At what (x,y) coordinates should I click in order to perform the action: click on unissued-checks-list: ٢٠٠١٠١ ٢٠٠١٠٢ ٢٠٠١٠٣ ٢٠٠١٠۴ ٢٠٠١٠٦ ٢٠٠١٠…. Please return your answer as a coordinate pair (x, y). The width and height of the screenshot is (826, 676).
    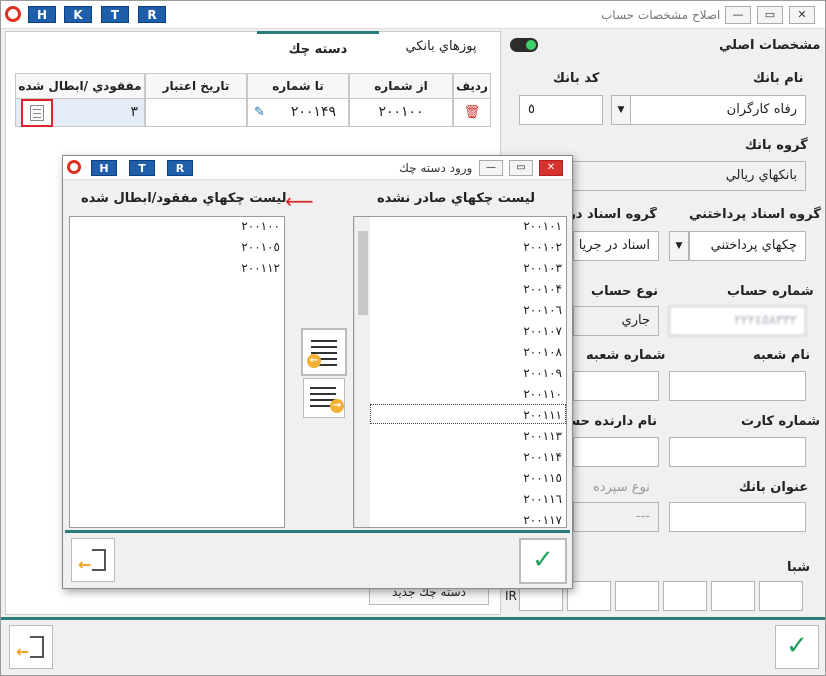
    Looking at the image, I should click on (460, 372).